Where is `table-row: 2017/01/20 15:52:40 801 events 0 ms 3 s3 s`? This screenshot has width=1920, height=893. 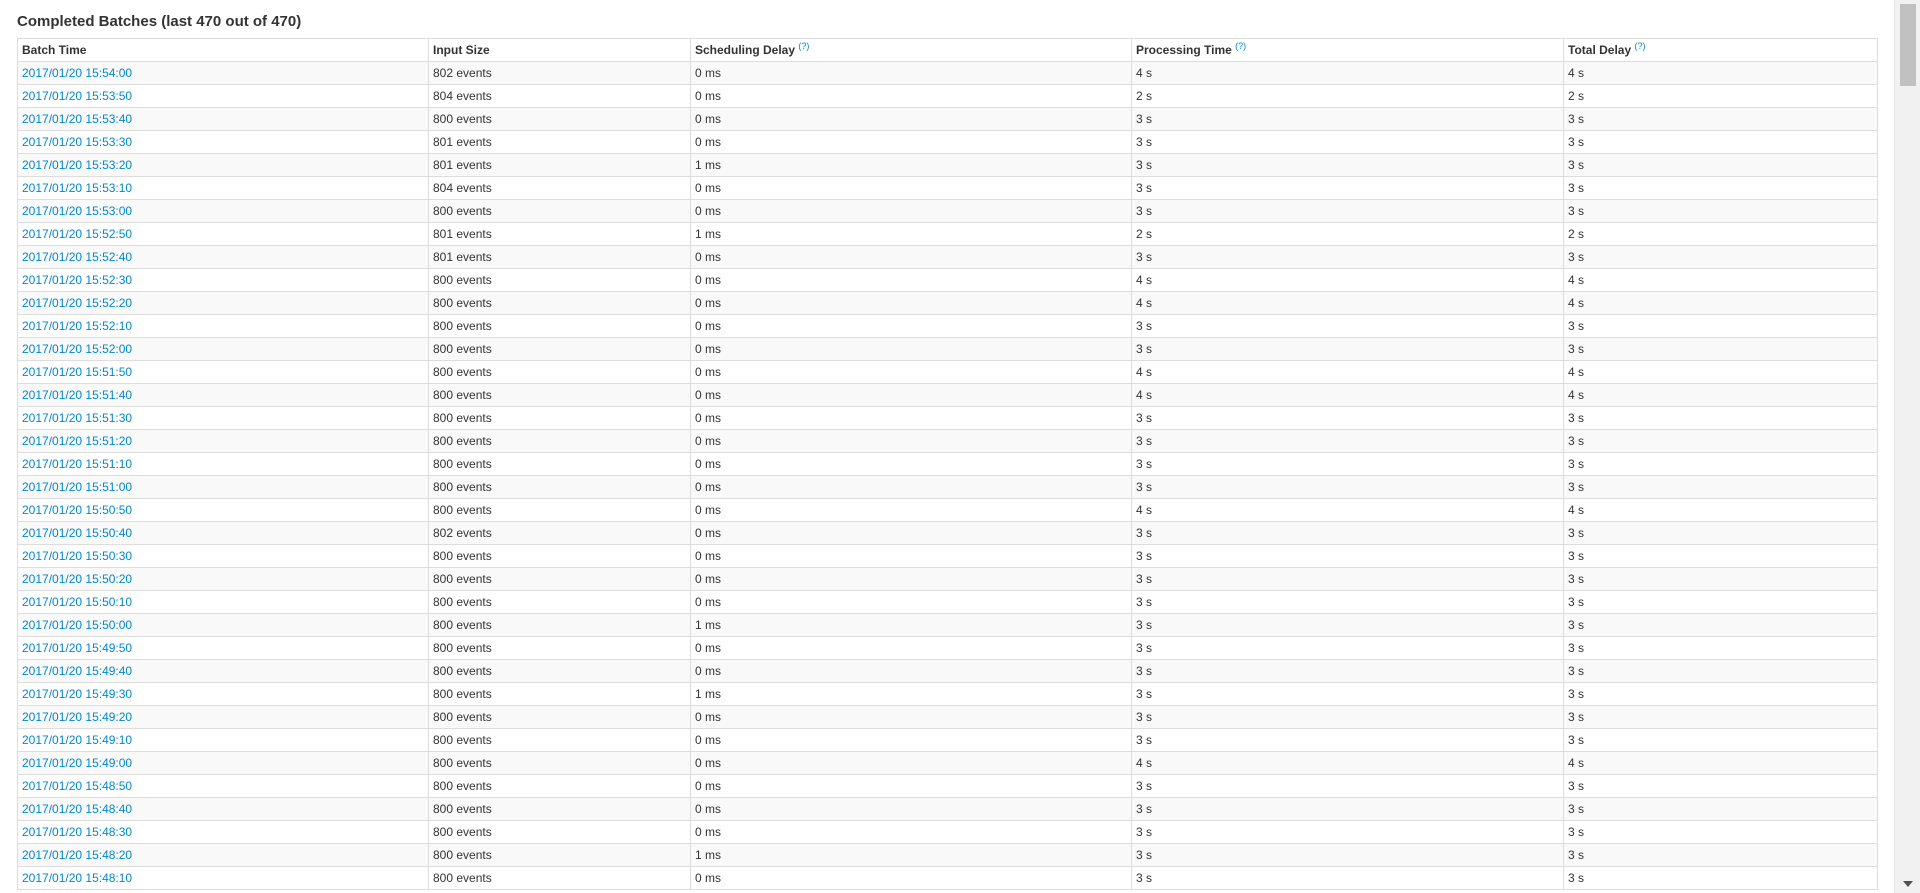 table-row: 2017/01/20 15:52:40 801 events 0 ms 3 s3 s is located at coordinates (947, 257).